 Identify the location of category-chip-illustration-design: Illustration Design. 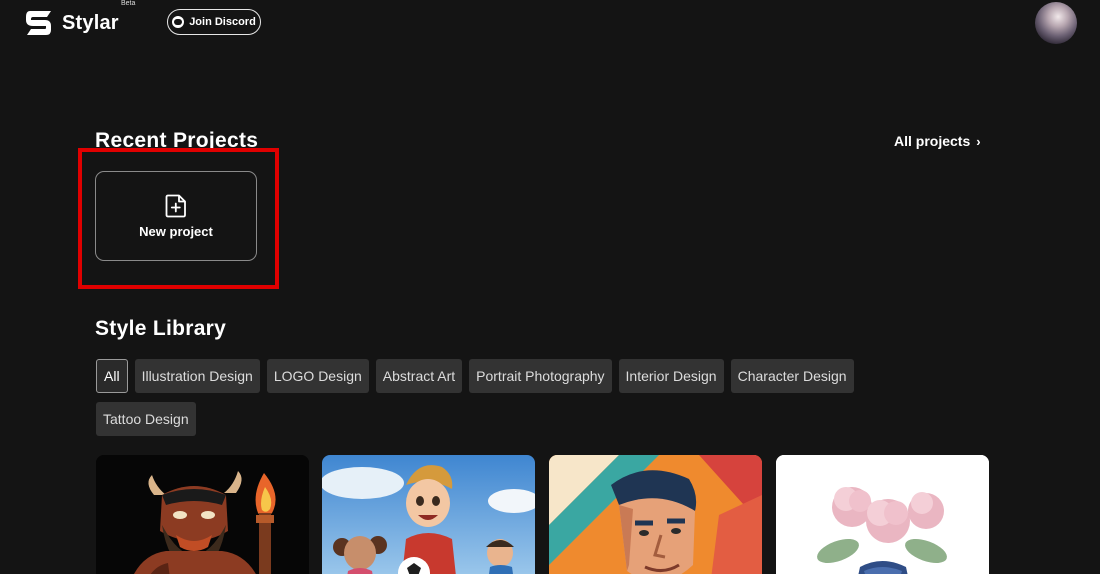
(197, 376).